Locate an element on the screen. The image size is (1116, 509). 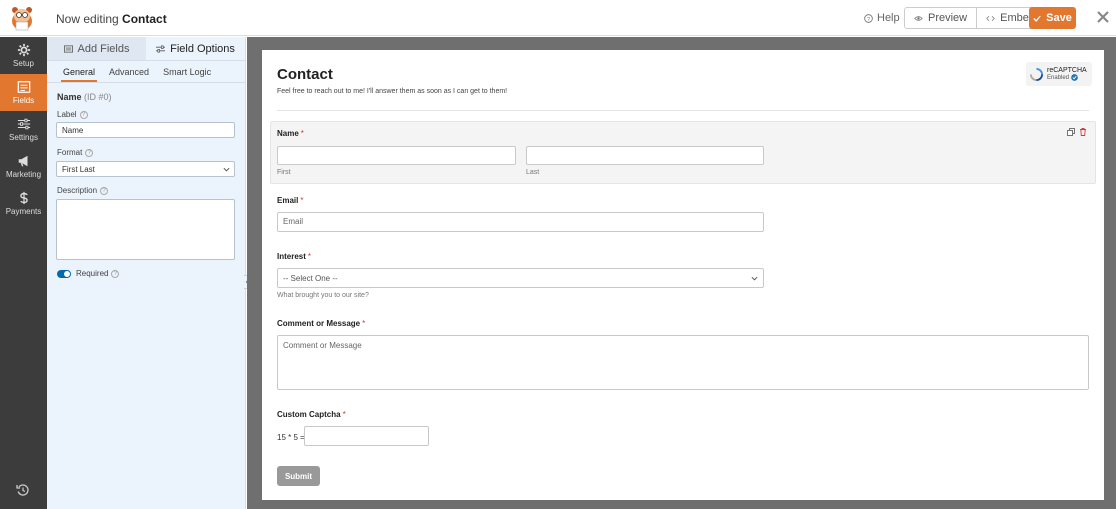
sidebar-item-fields: Fields is located at coordinates (23, 92).